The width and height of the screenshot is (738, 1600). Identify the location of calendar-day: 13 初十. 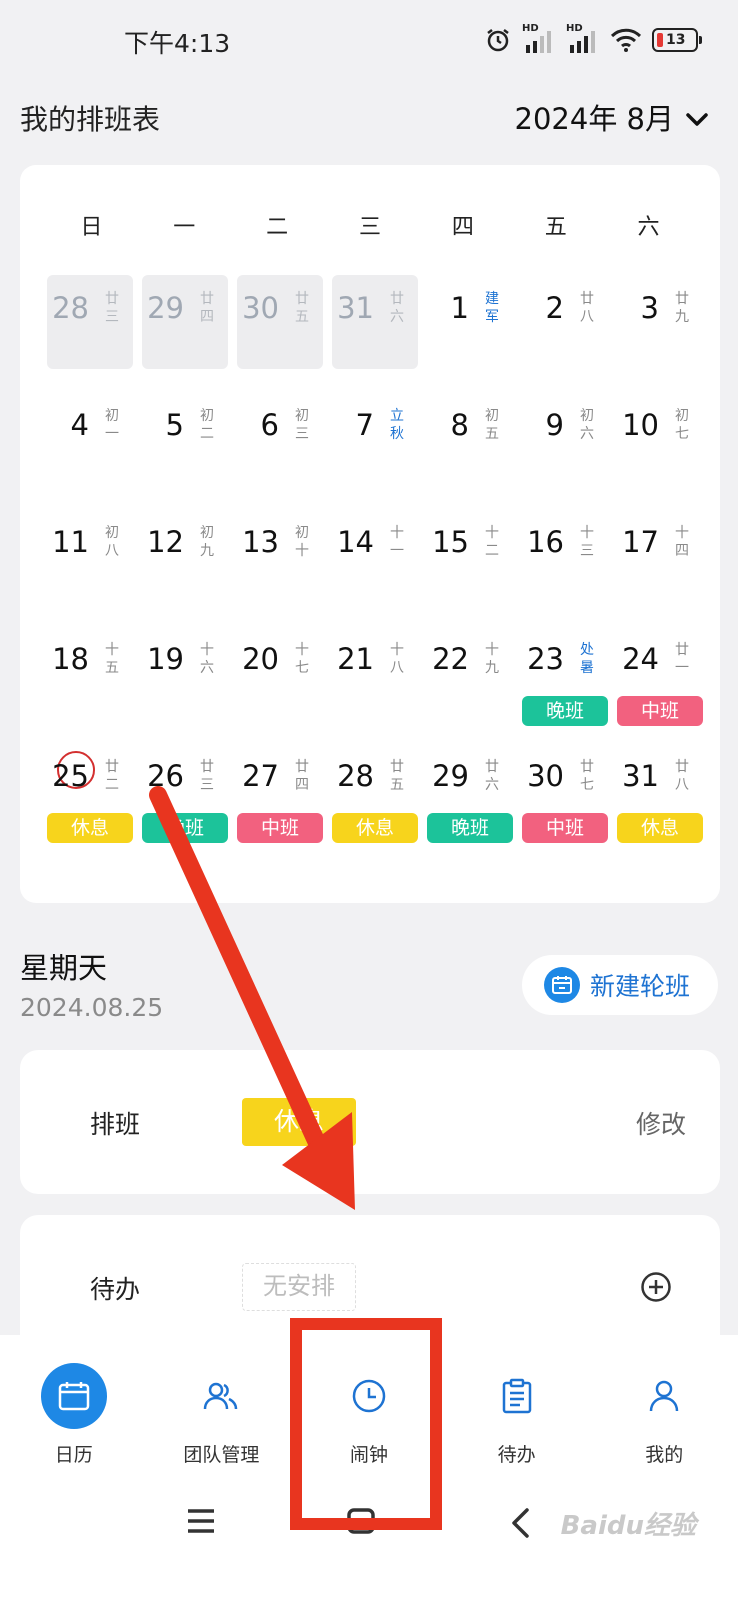
(280, 556).